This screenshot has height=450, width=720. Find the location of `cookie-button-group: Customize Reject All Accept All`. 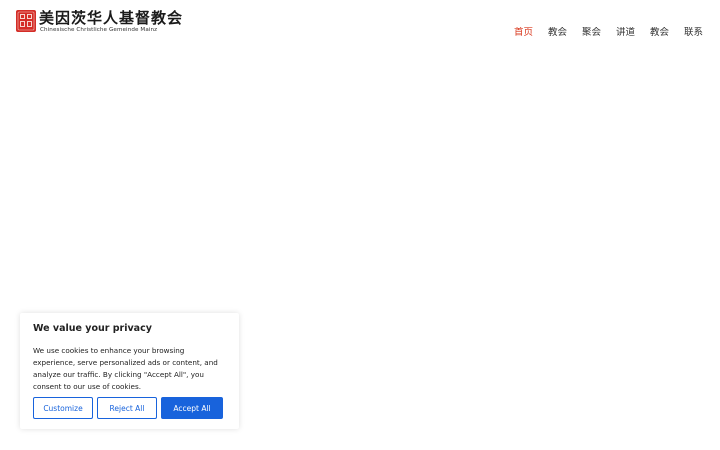

cookie-button-group: Customize Reject All Accept All is located at coordinates (128, 408).